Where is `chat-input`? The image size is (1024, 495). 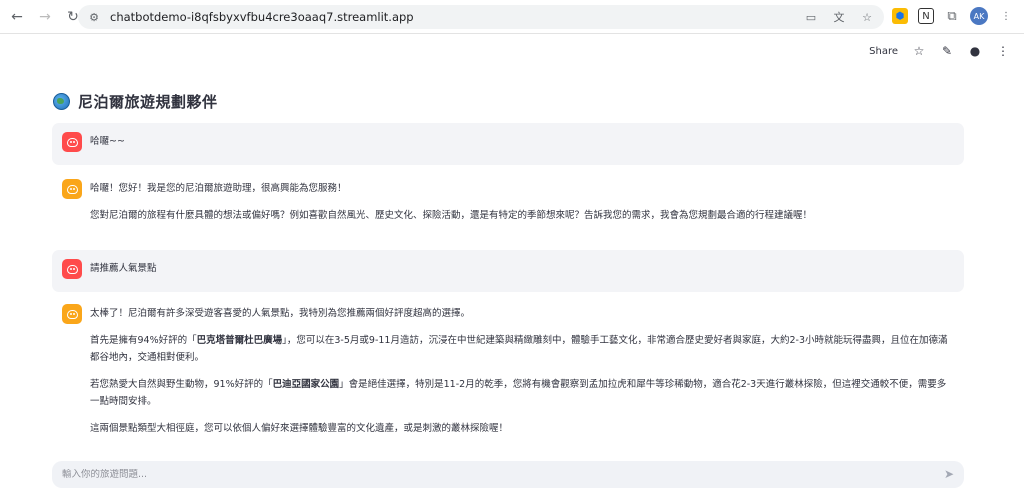 chat-input is located at coordinates (492, 474).